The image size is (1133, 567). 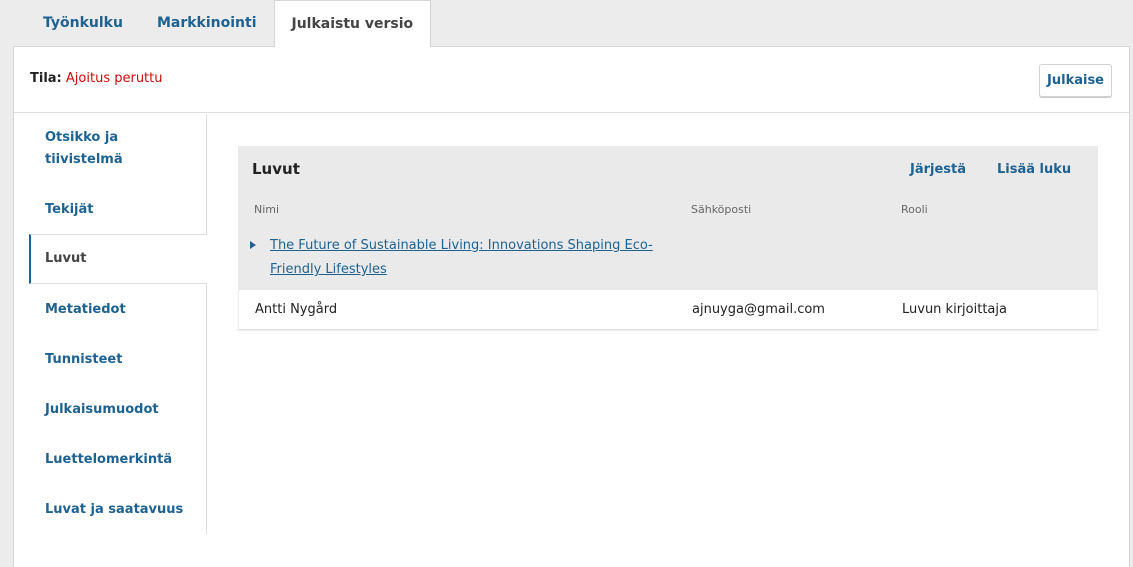 What do you see at coordinates (83, 360) in the screenshot?
I see `sidebar-item-identifiers: Tunnisteet` at bounding box center [83, 360].